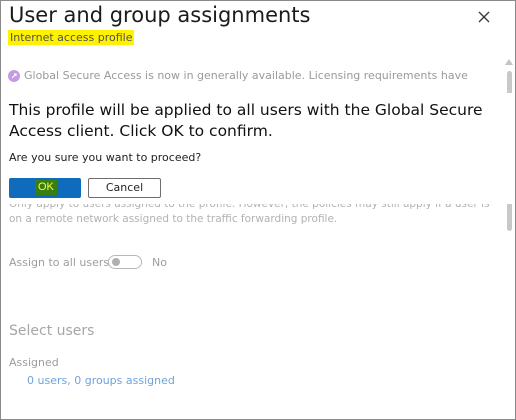 This screenshot has width=516, height=420. I want to click on ok-button: OK, so click(45, 188).